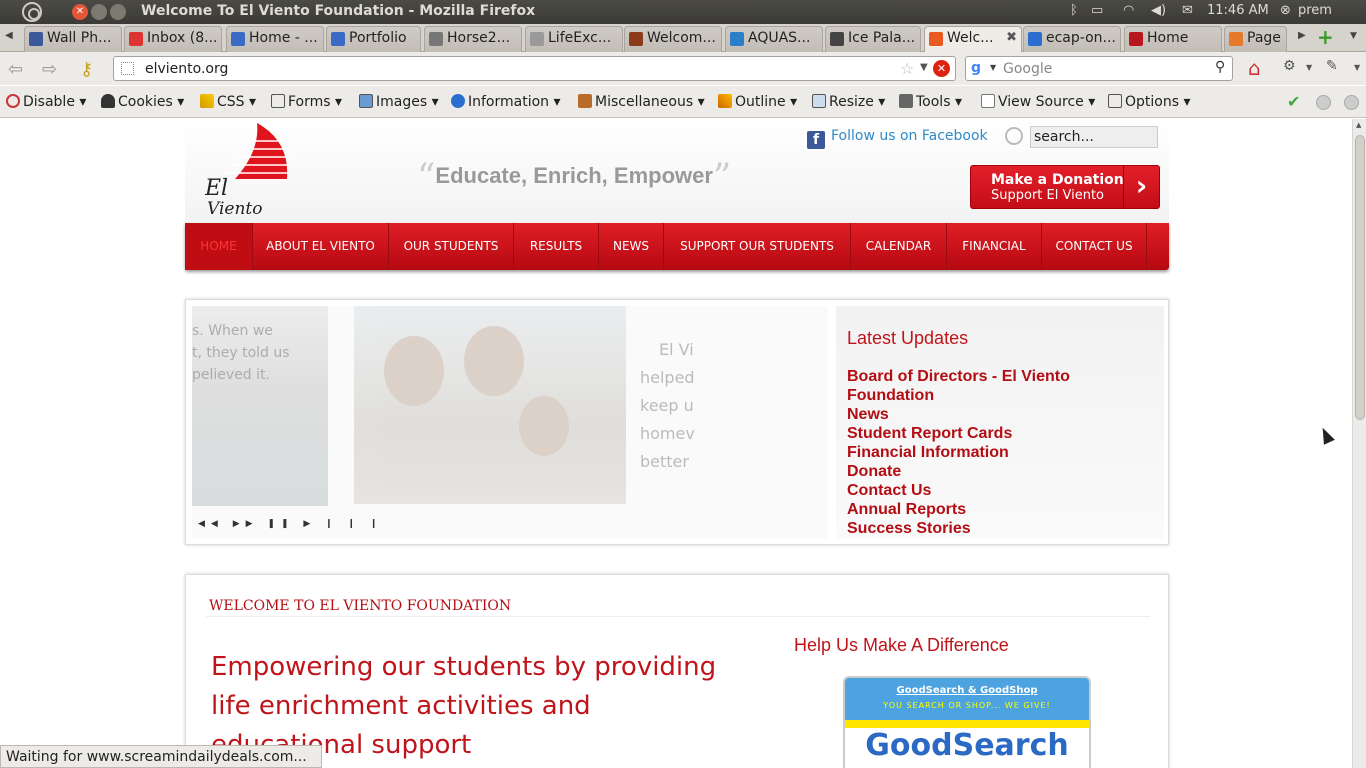 The height and width of the screenshot is (768, 1366). I want to click on volume-icon: ◀), so click(1158, 10).